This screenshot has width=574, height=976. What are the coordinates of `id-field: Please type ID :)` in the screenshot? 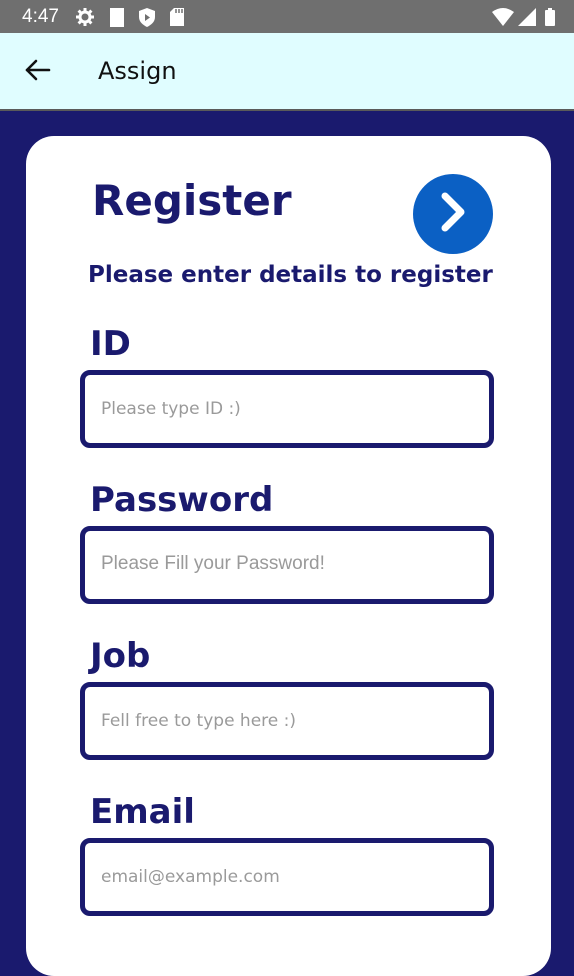 It's located at (287, 409).